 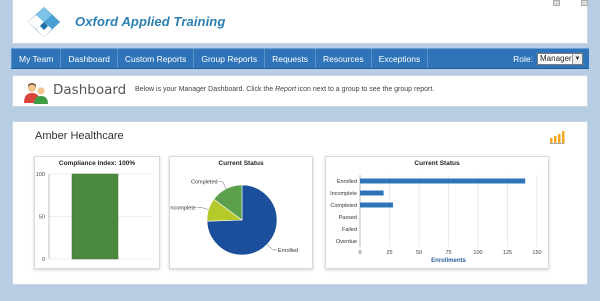 What do you see at coordinates (557, 137) in the screenshot?
I see `report-icon` at bounding box center [557, 137].